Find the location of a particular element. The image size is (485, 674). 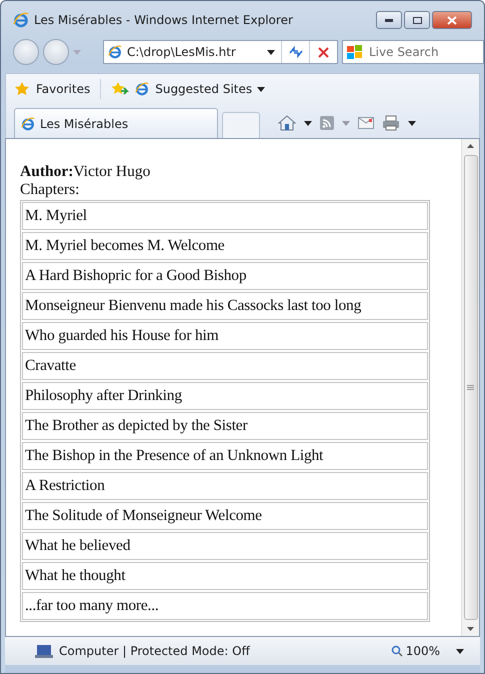

chapter-cell: M. Myriel is located at coordinates (225, 216).